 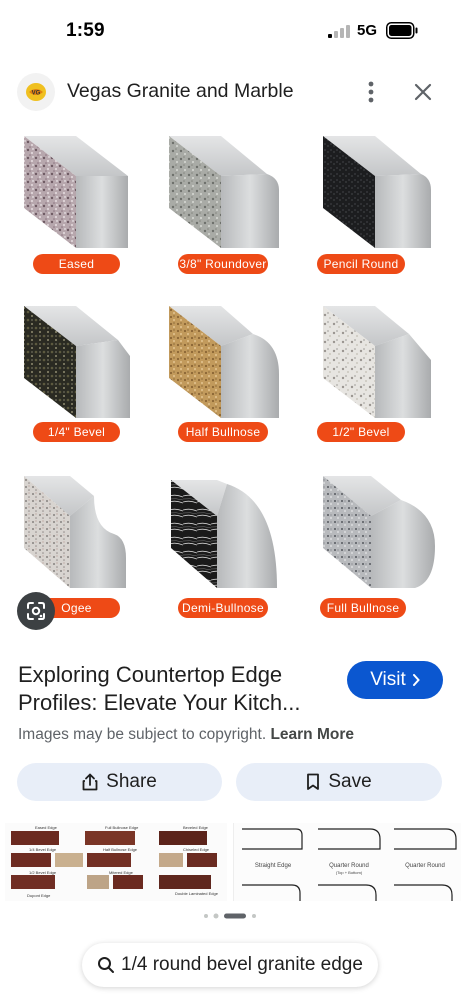 I want to click on thumb-label: Mitered Edge, so click(x=121, y=872).